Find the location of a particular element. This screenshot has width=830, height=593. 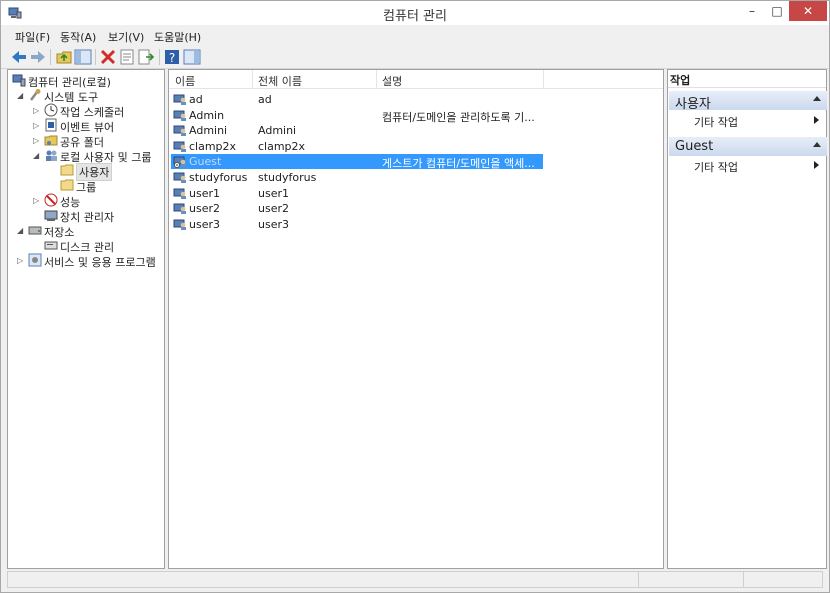

title-bar: 컴퓨터 관리 – □ ✕ is located at coordinates (415, 13).